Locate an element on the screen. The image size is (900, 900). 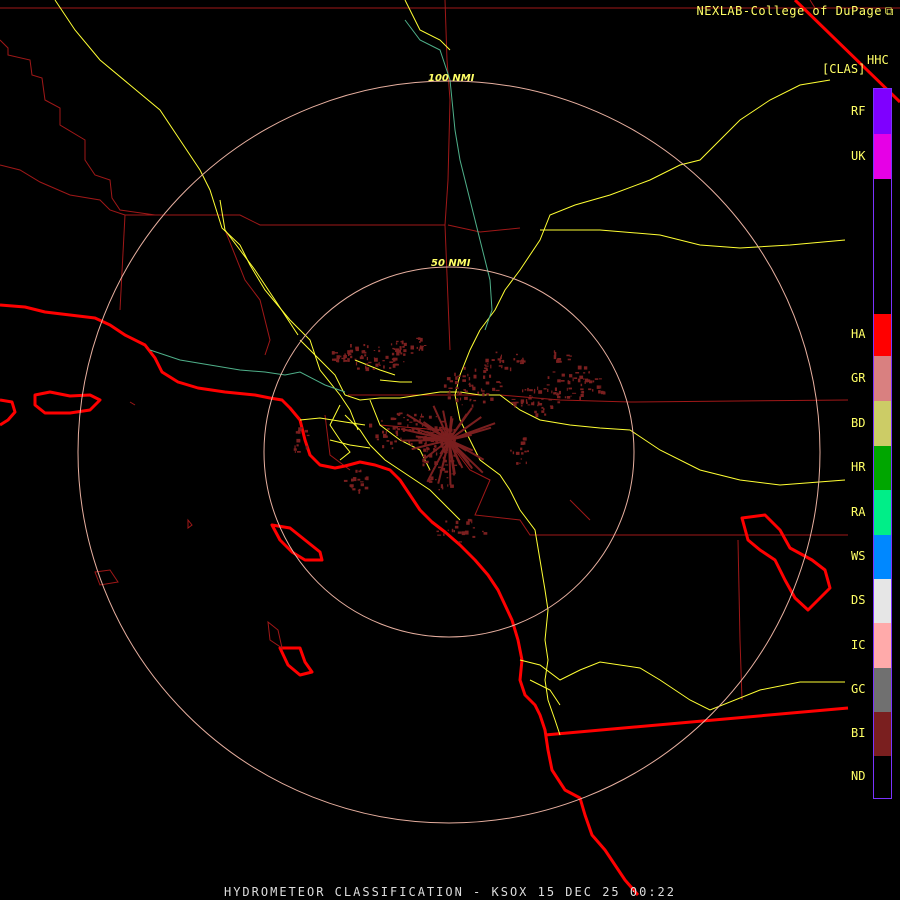
credit-label: NEXLAB-College of DuPage ⧉ is located at coordinates (795, 11).